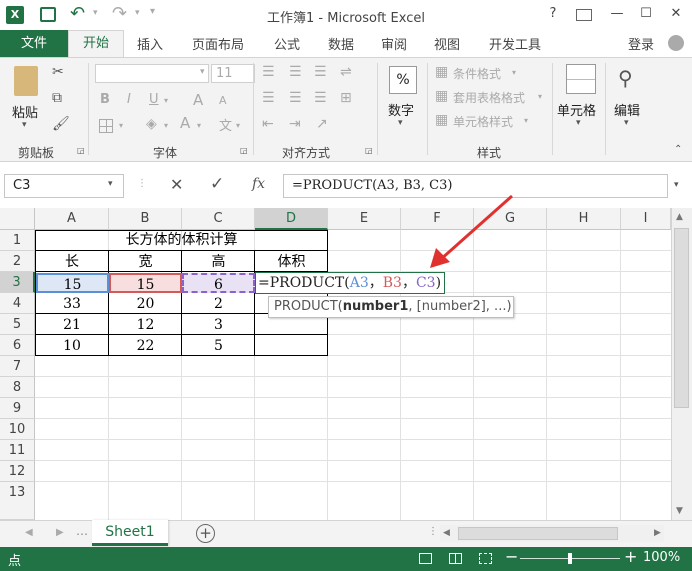 The width and height of the screenshot is (692, 571). What do you see at coordinates (455, 558) in the screenshot?
I see `page-layout-view-icon` at bounding box center [455, 558].